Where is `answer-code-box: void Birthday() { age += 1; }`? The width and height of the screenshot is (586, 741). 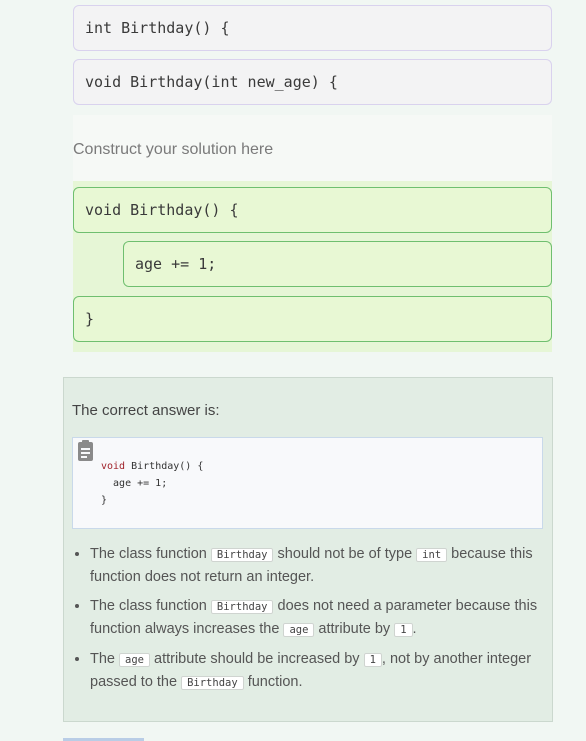
answer-code-box: void Birthday() { age += 1; } is located at coordinates (307, 483).